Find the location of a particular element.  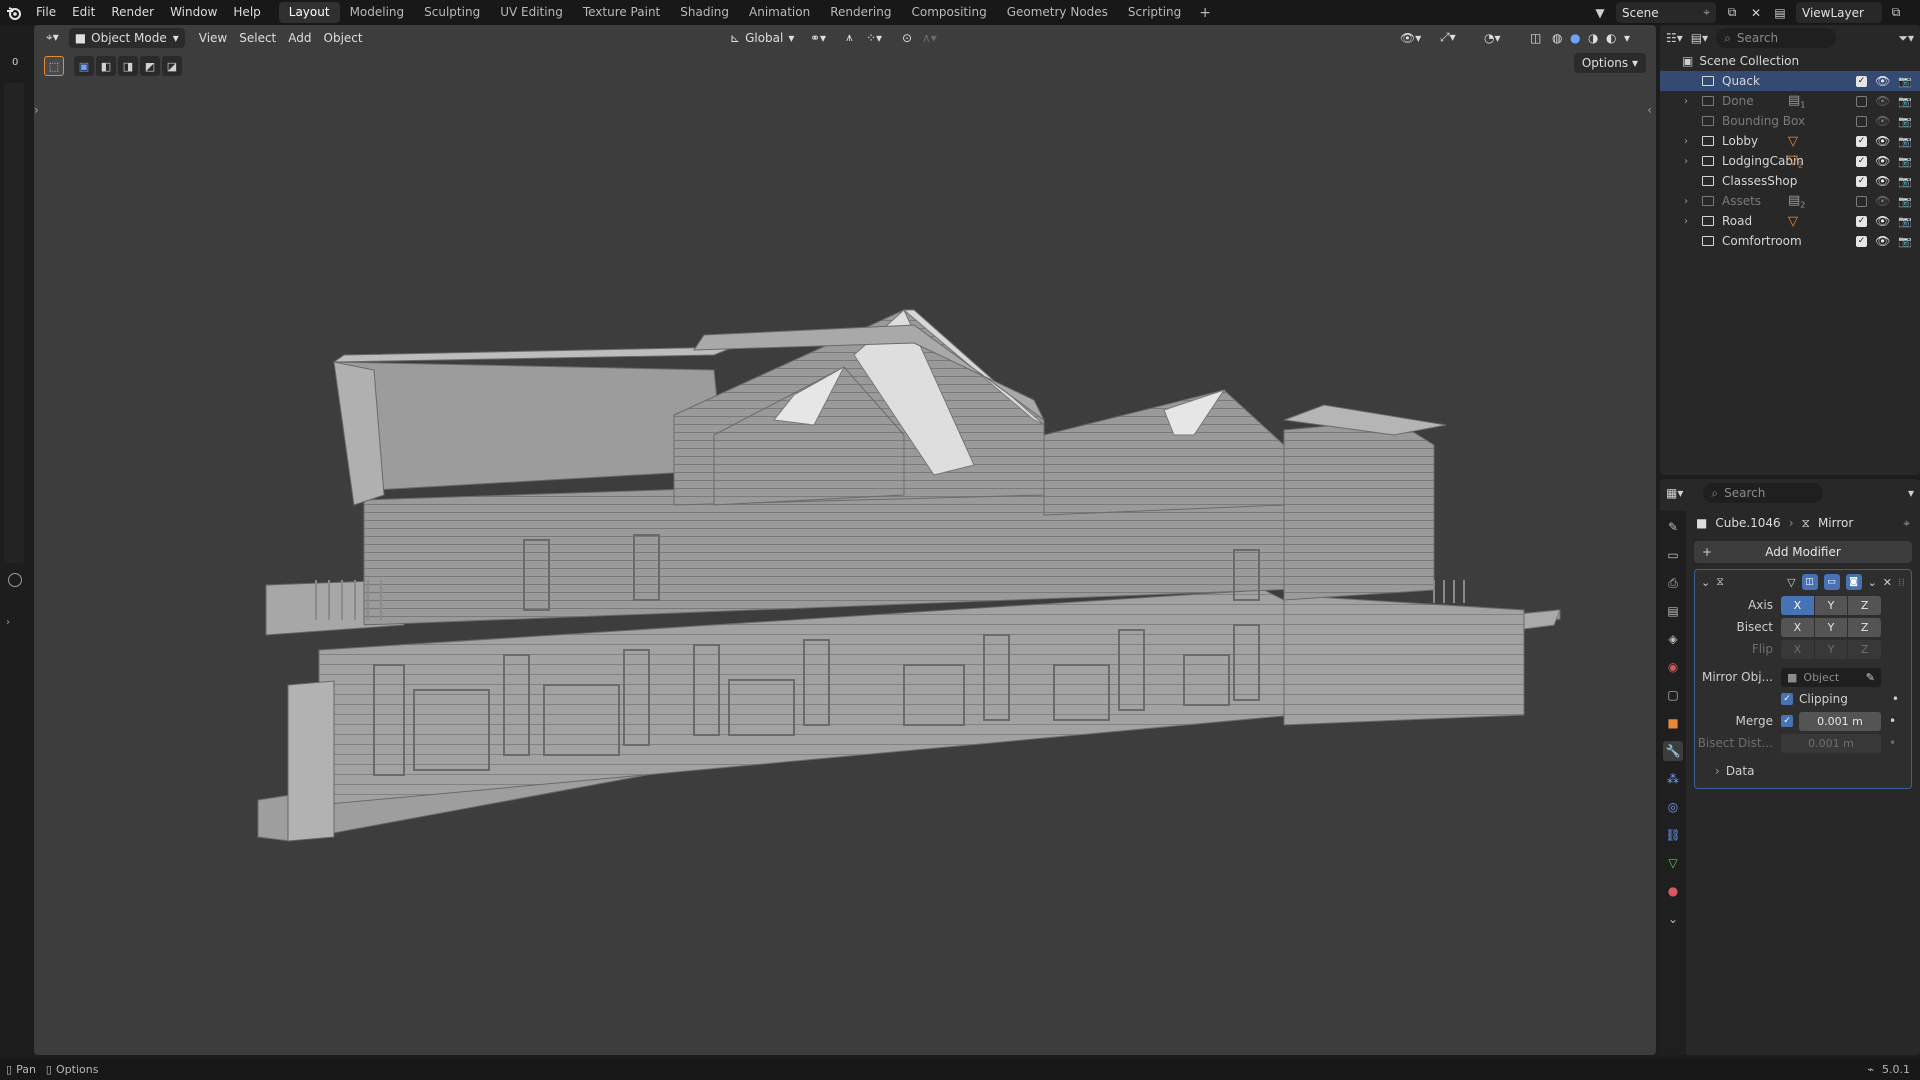

modifier-menu-icon: ⌄ is located at coordinates (1872, 582).